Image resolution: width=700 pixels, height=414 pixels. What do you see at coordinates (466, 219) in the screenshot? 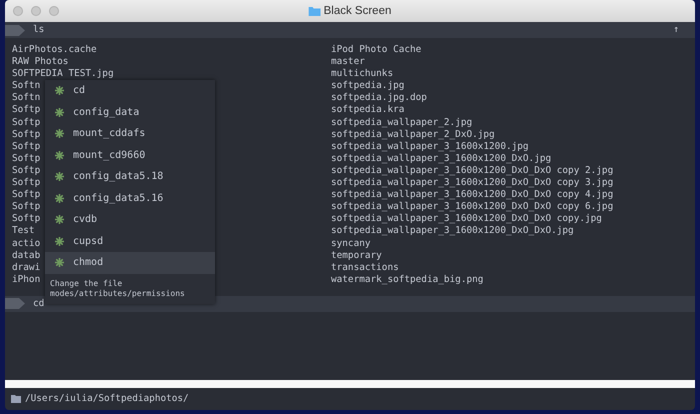
I see `file-name: softpedia_wallpaper_3_1600x1200_DxO_DxO copy.jpg` at bounding box center [466, 219].